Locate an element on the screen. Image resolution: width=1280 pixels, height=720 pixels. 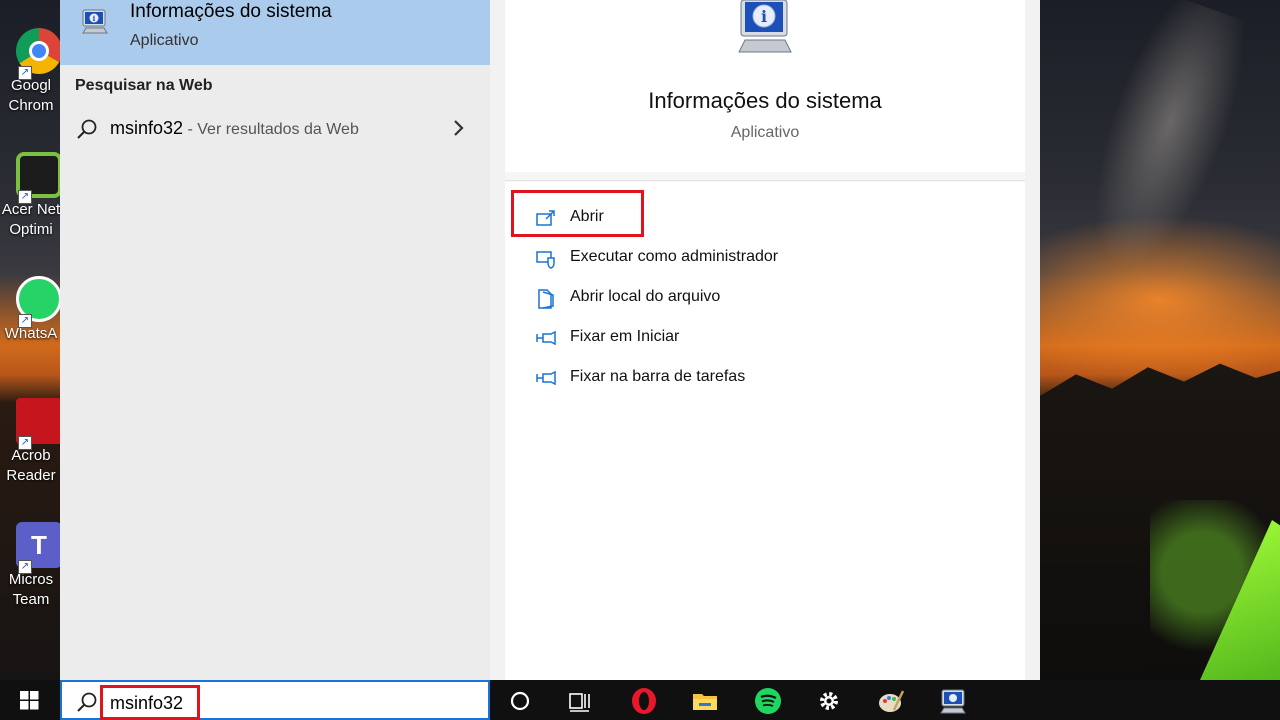
desktop-icon-acrobat: ↗ Acrob Reader is located at coordinates (31, 442).